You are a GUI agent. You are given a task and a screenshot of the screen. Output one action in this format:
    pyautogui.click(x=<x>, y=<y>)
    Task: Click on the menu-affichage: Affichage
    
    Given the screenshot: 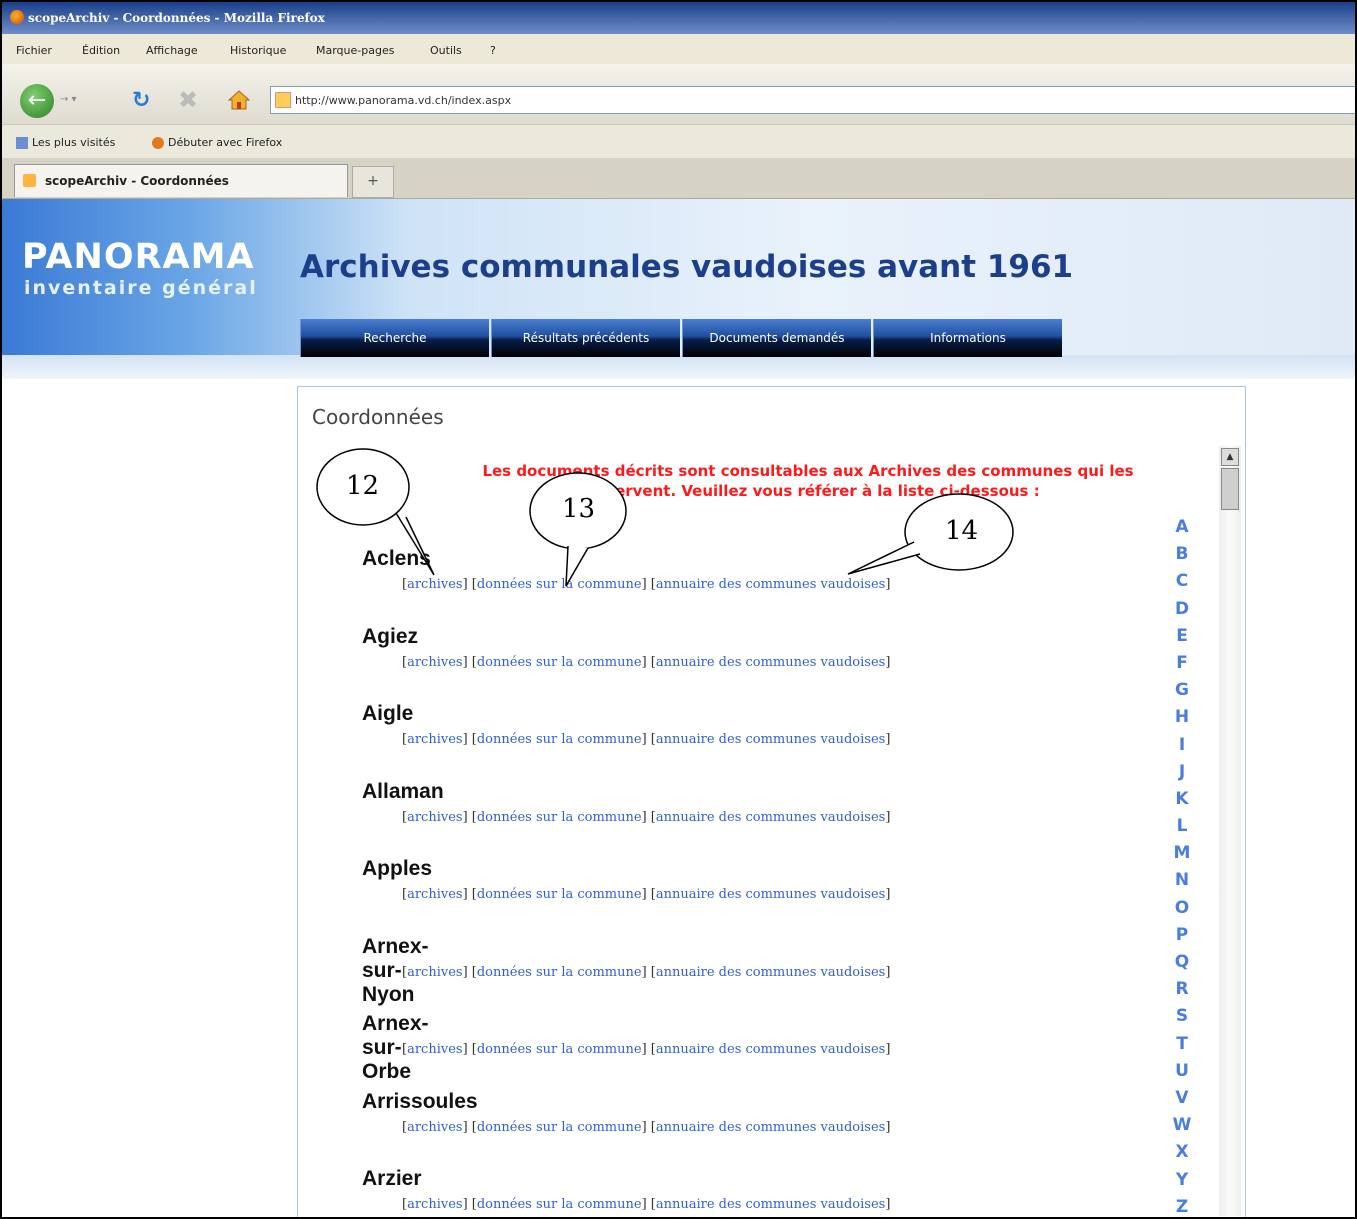 What is the action you would take?
    pyautogui.click(x=172, y=50)
    